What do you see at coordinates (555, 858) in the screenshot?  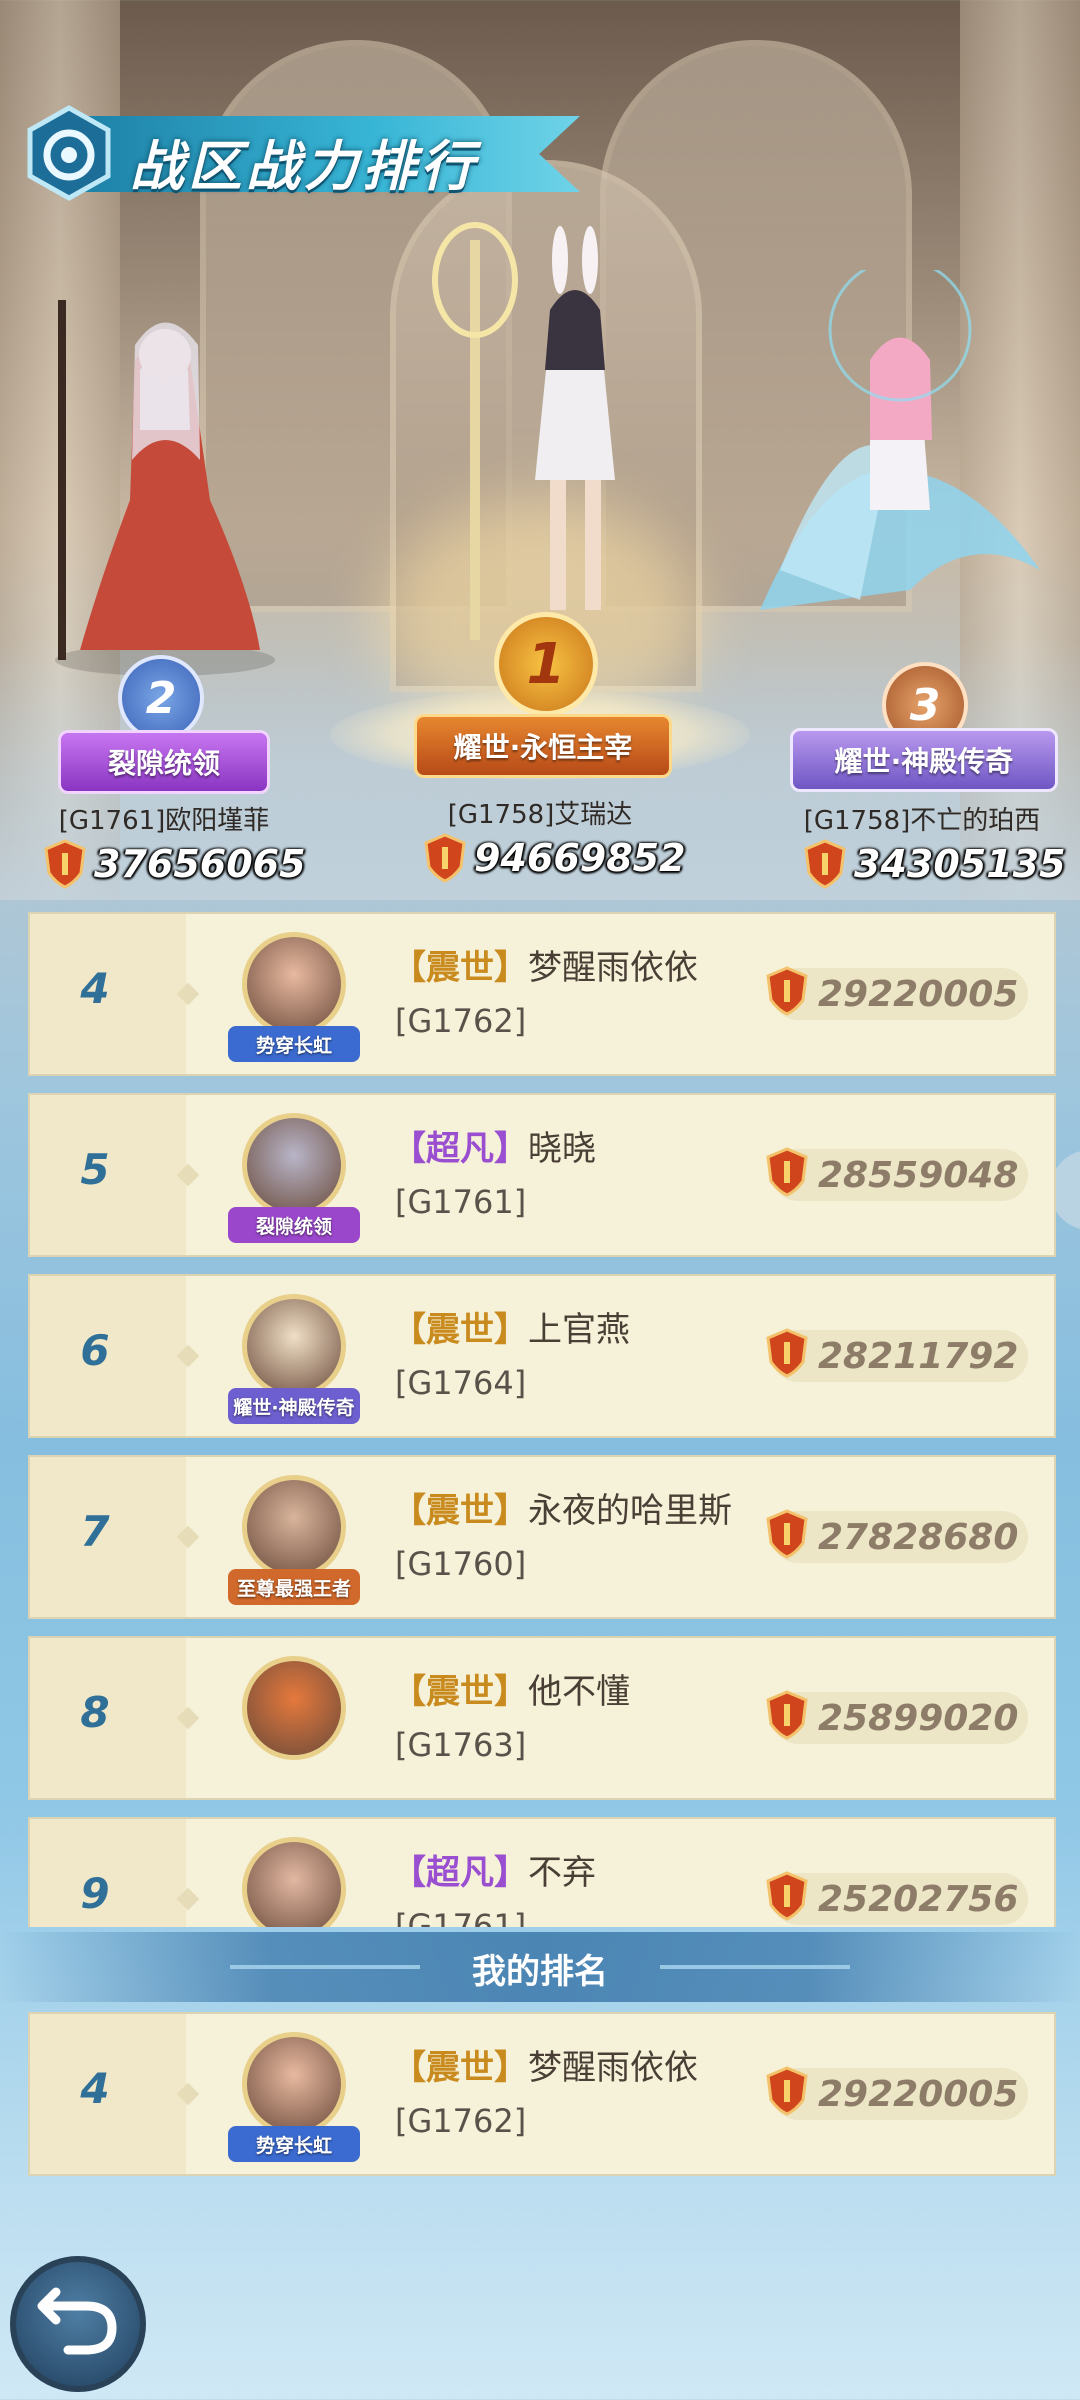 I see `podium-1-power: 94669852` at bounding box center [555, 858].